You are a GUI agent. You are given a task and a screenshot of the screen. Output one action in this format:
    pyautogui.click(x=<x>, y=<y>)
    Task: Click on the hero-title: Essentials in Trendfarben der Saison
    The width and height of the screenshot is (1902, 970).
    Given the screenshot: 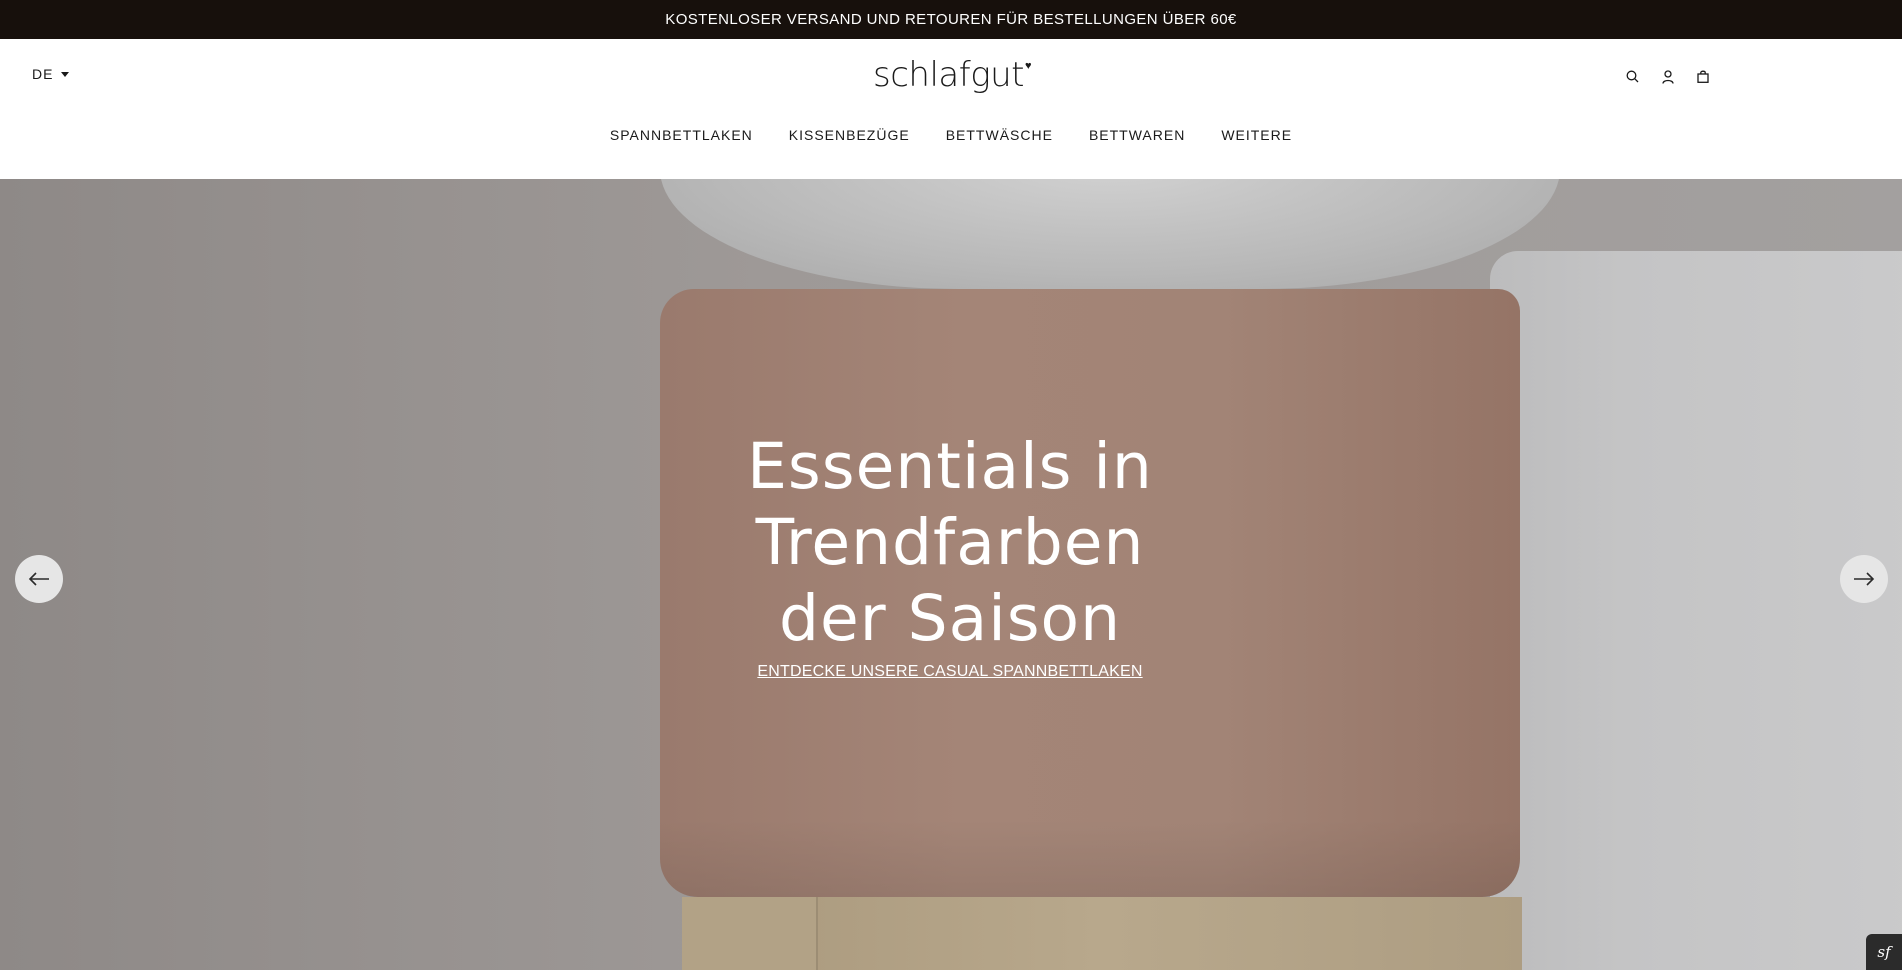 What is the action you would take?
    pyautogui.click(x=950, y=543)
    